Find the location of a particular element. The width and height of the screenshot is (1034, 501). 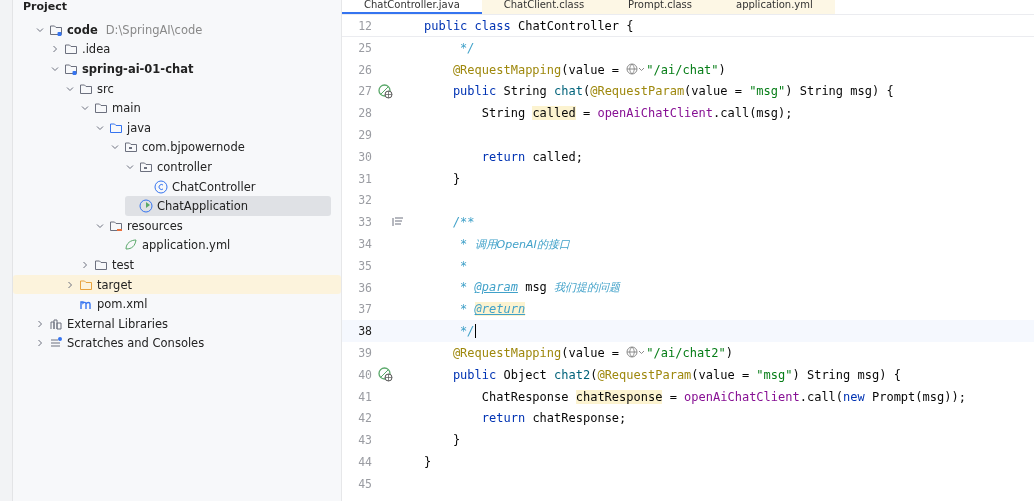

code-line: * @return is located at coordinates (492, 309).